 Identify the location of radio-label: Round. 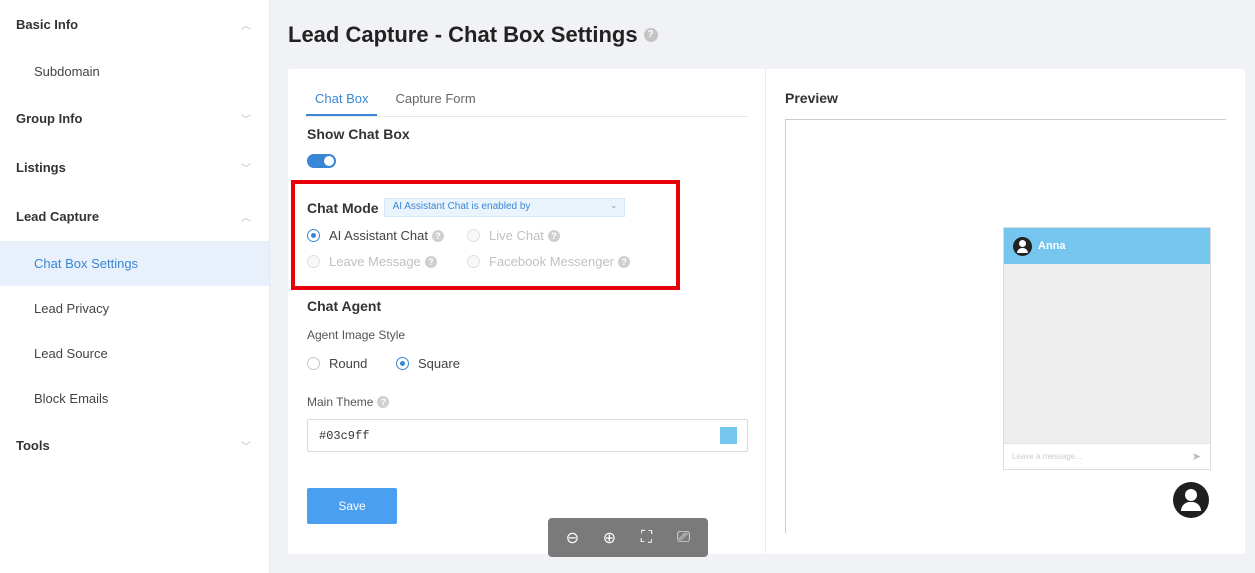
(348, 363).